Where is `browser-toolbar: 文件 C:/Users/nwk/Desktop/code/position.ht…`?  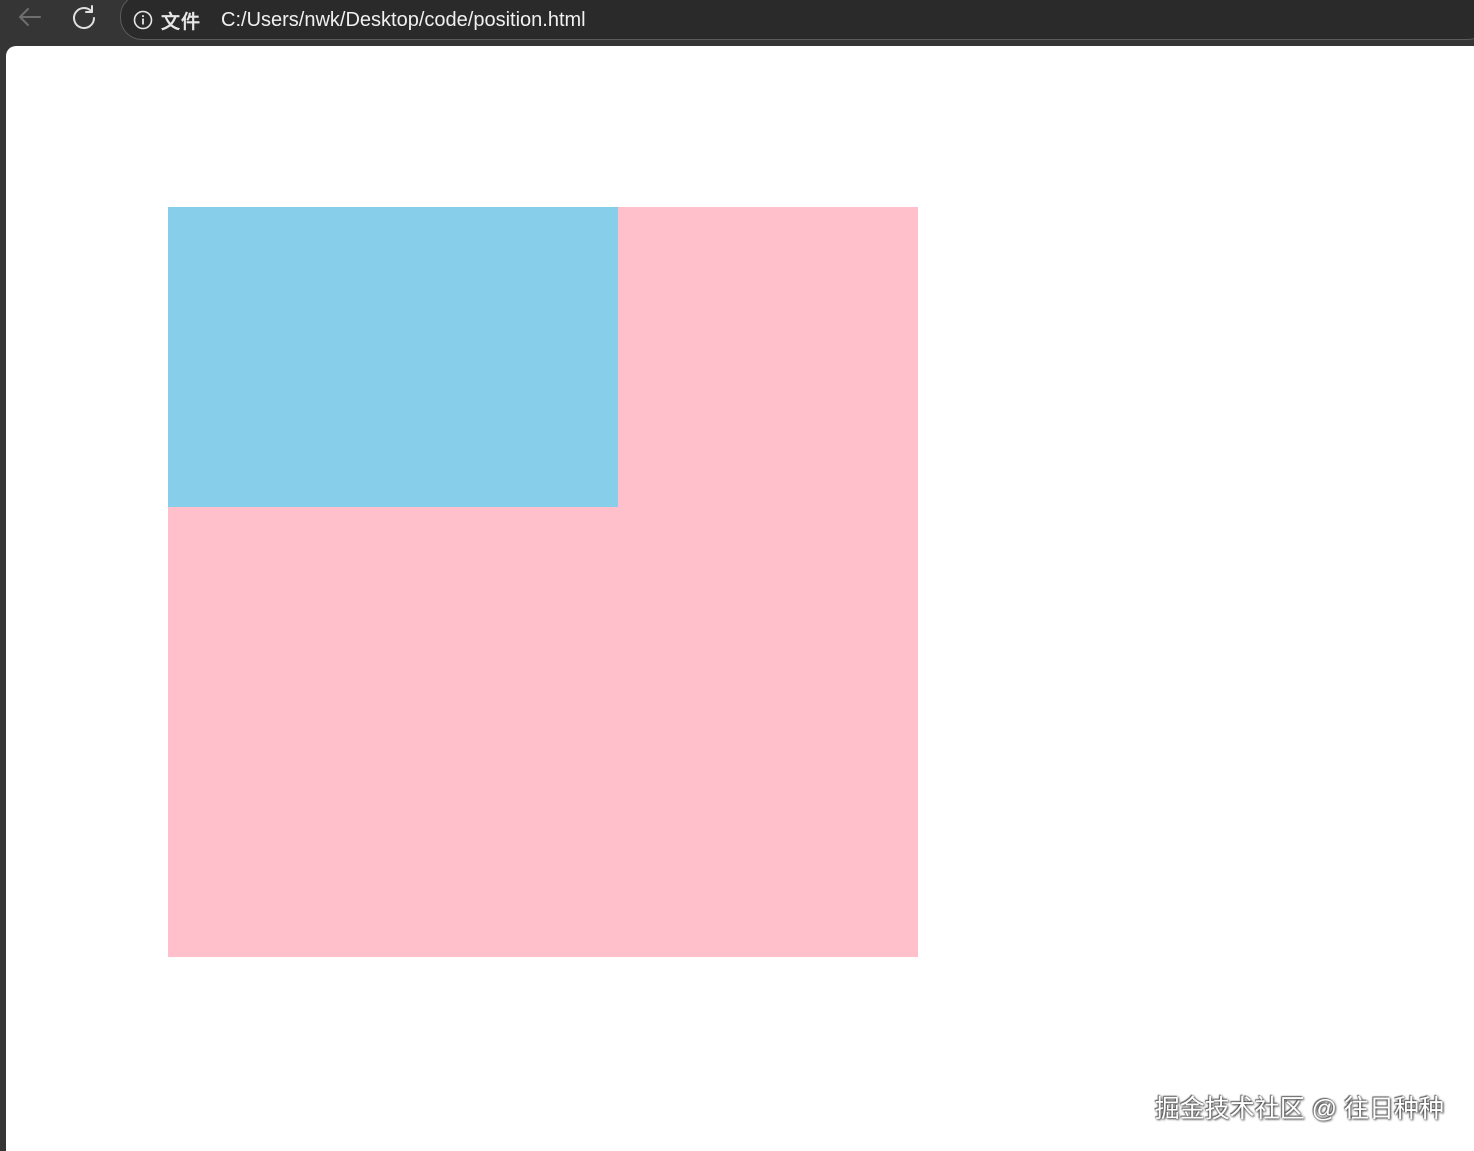
browser-toolbar: 文件 C:/Users/nwk/Desktop/code/position.ht… is located at coordinates (737, 23).